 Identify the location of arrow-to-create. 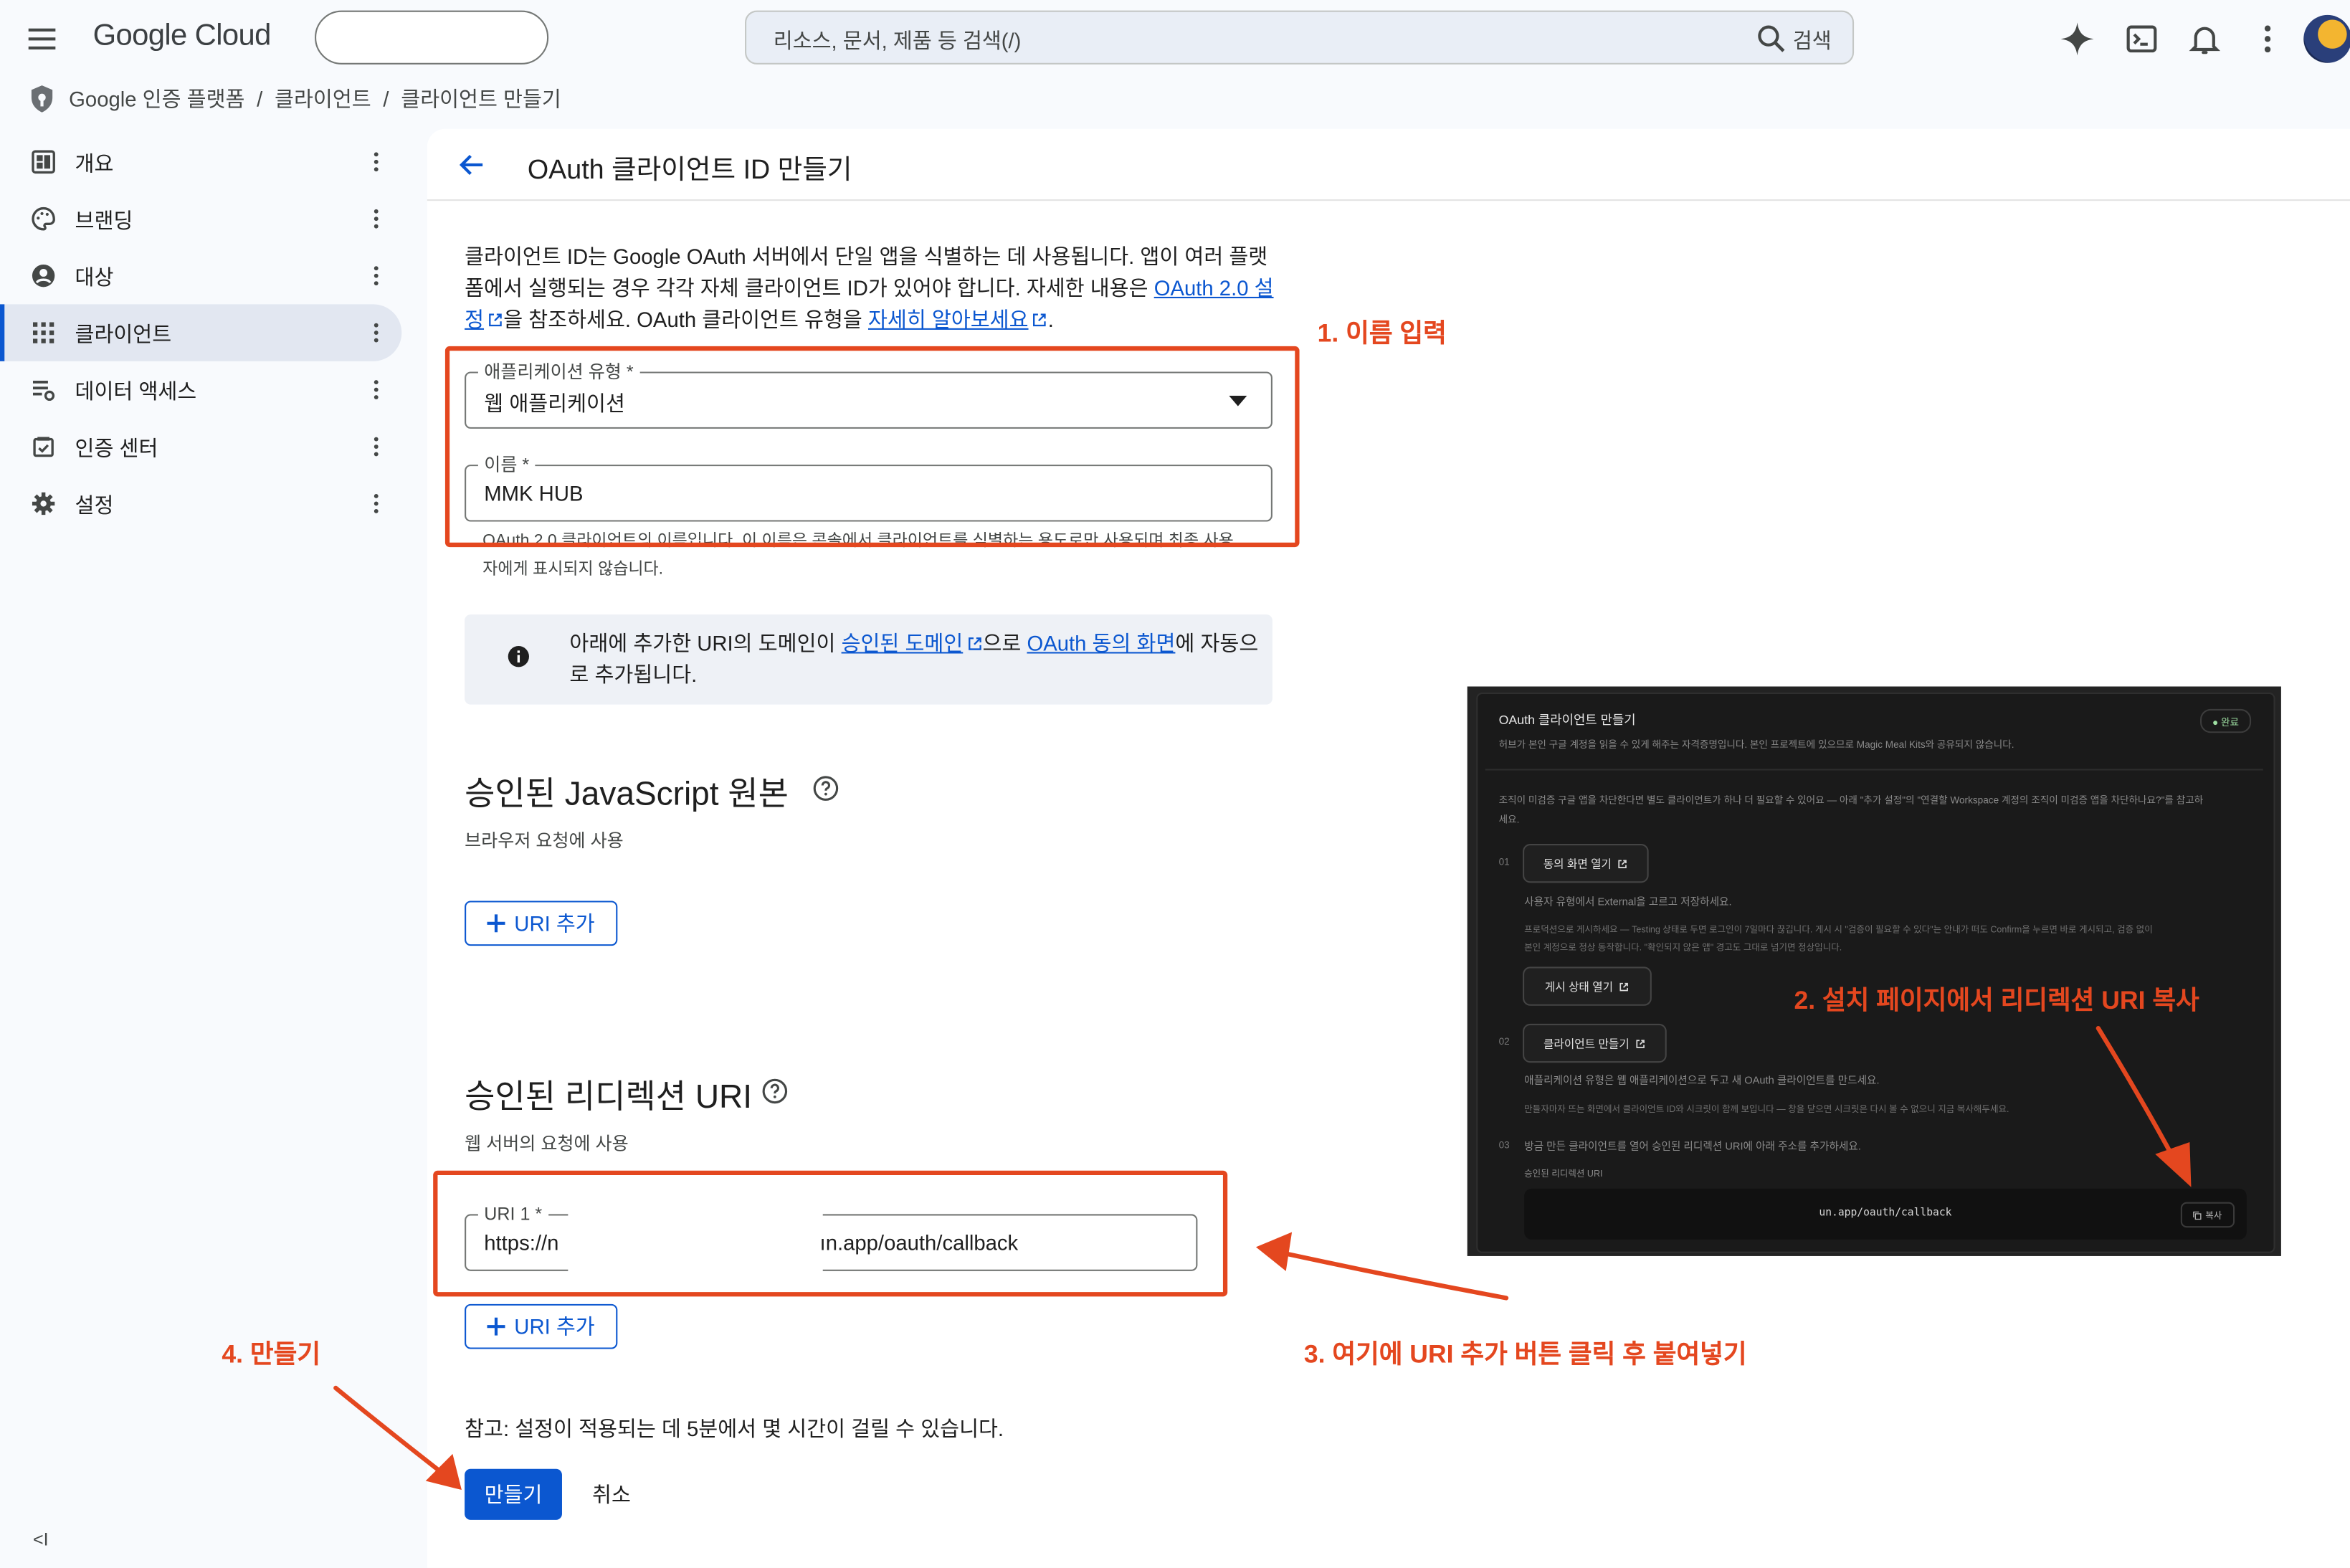
(391, 1432).